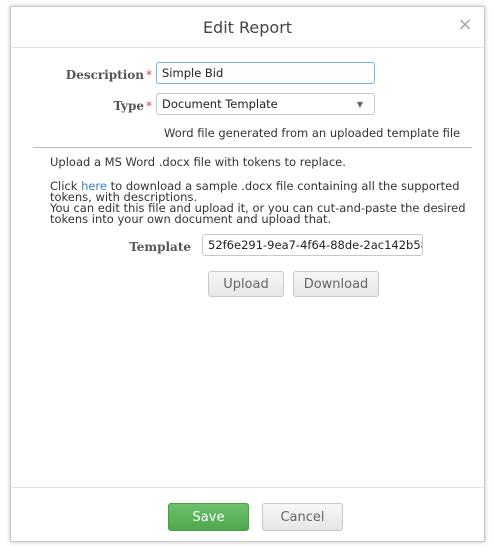  I want to click on dialog-titlebar: Edit Report ×, so click(247, 27).